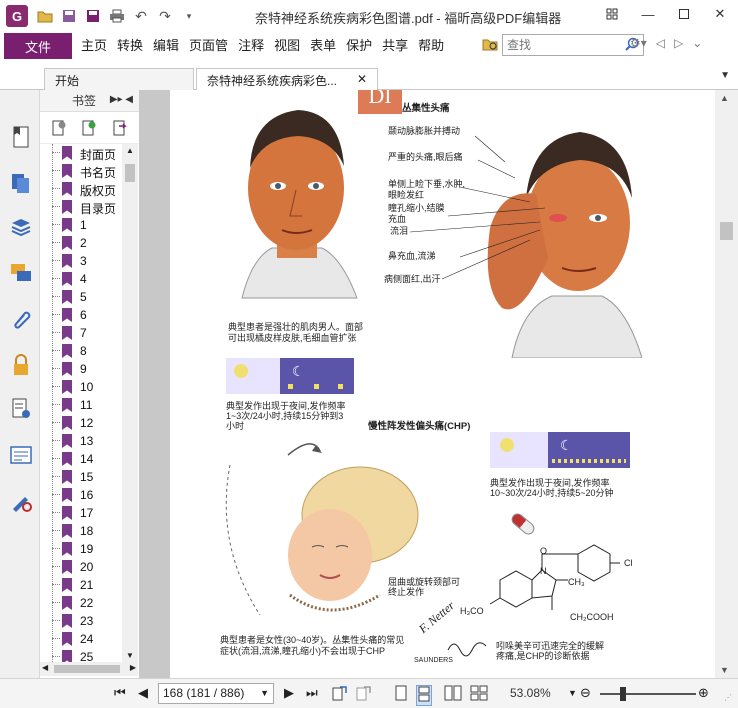 The height and width of the screenshot is (708, 738). I want to click on attachments-panel-icon, so click(21, 319).